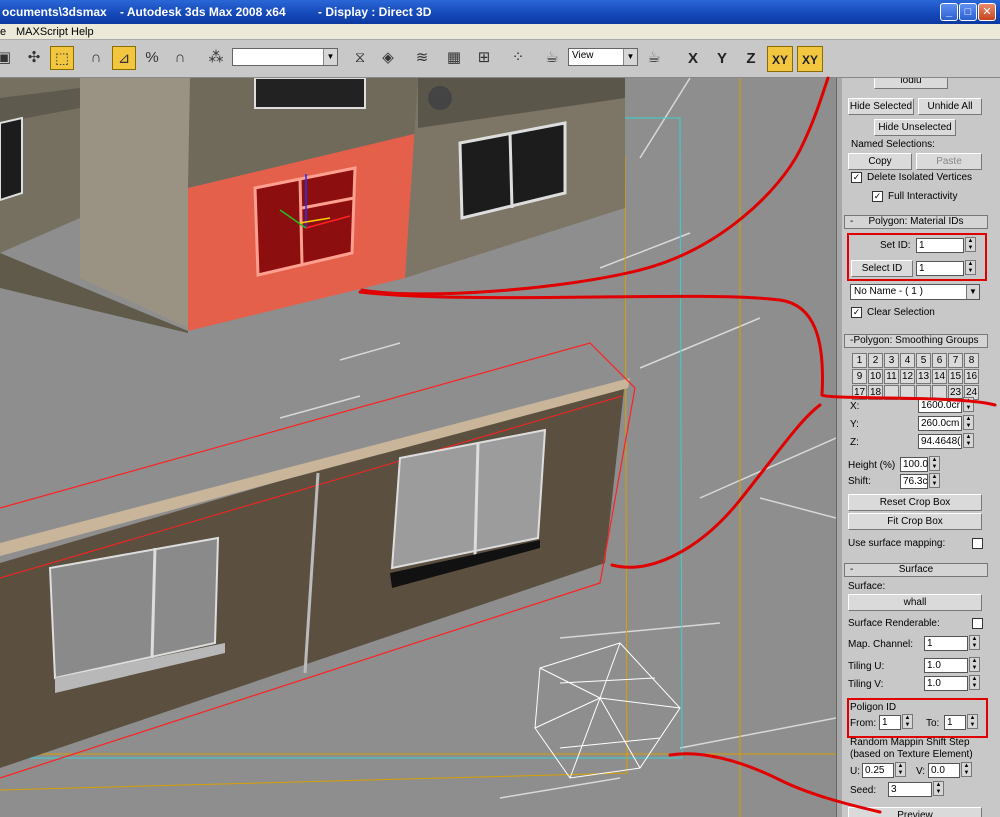 Image resolution: width=1000 pixels, height=817 pixels. I want to click on v-input: 0.0, so click(944, 770).